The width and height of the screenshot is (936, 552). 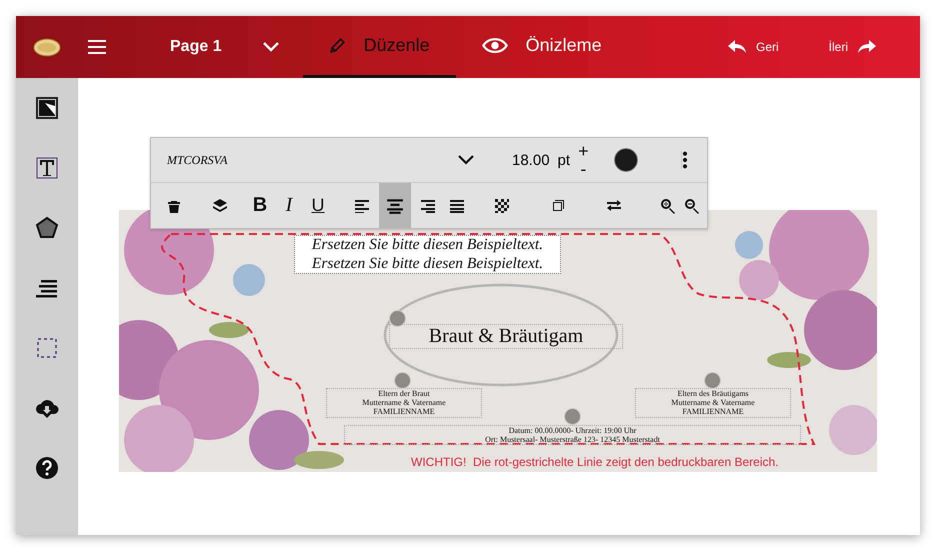 I want to click on zoom-in-icon, so click(x=668, y=205).